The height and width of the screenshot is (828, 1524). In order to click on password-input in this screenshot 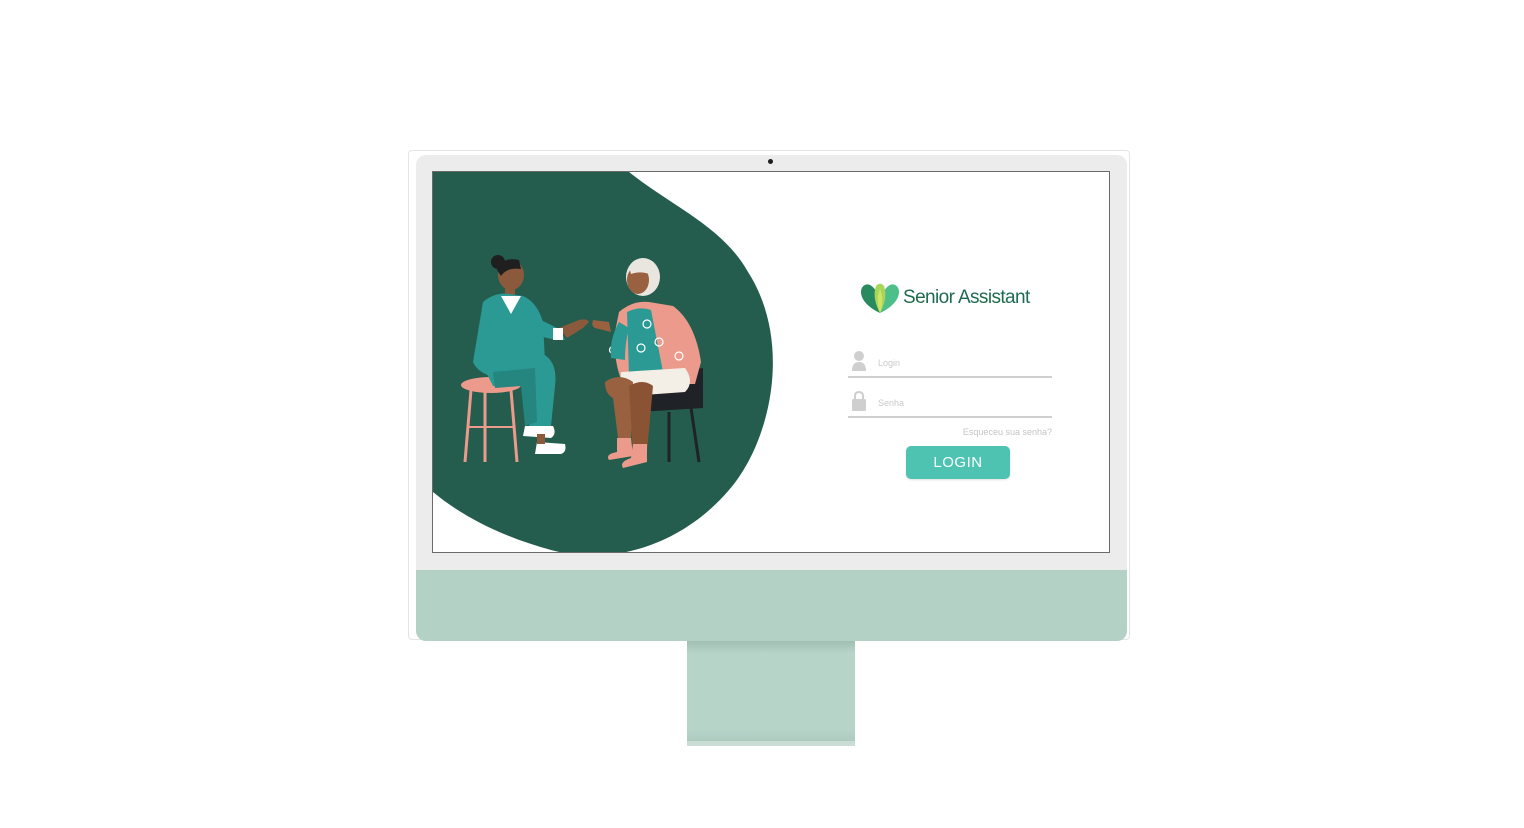, I will do `click(963, 403)`.